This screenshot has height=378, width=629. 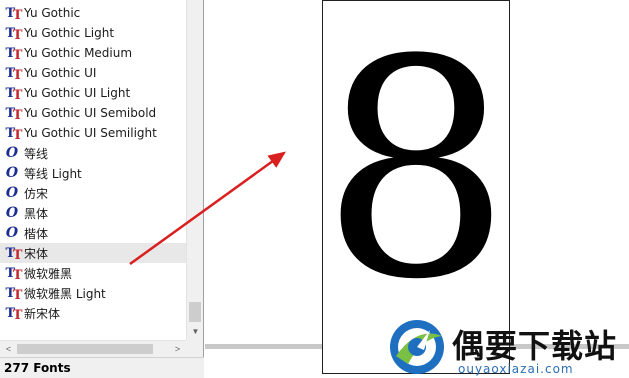 I want to click on font-list-item: O 楷体, so click(x=93, y=233).